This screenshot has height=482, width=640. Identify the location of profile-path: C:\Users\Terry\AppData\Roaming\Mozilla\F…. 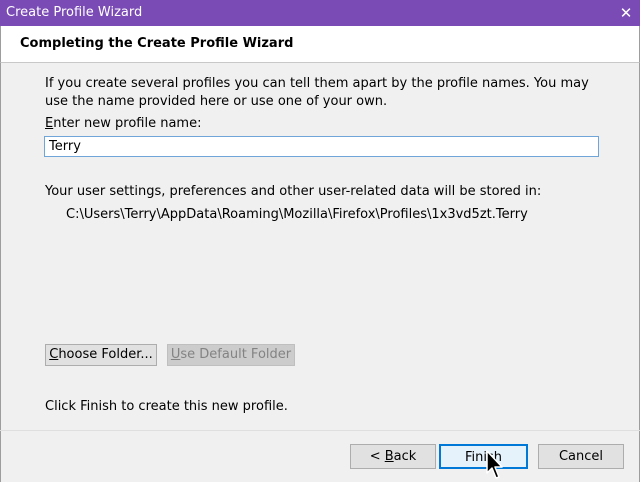
(297, 214).